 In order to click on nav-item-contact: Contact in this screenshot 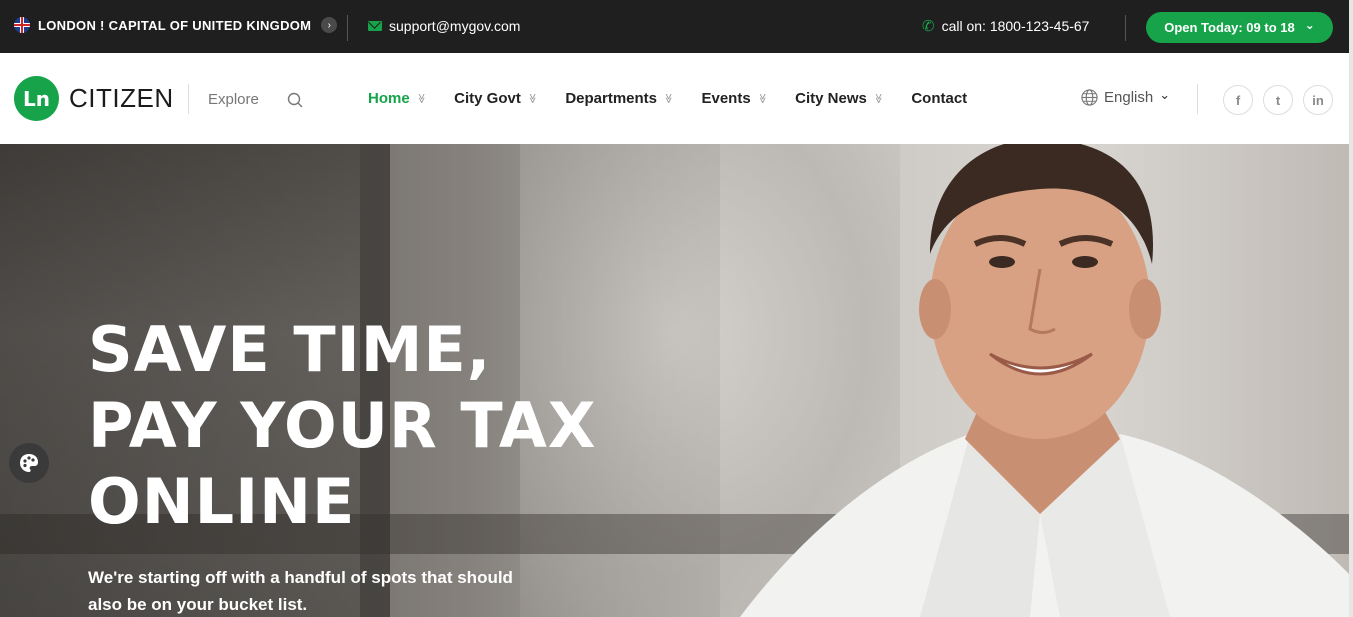, I will do `click(939, 98)`.